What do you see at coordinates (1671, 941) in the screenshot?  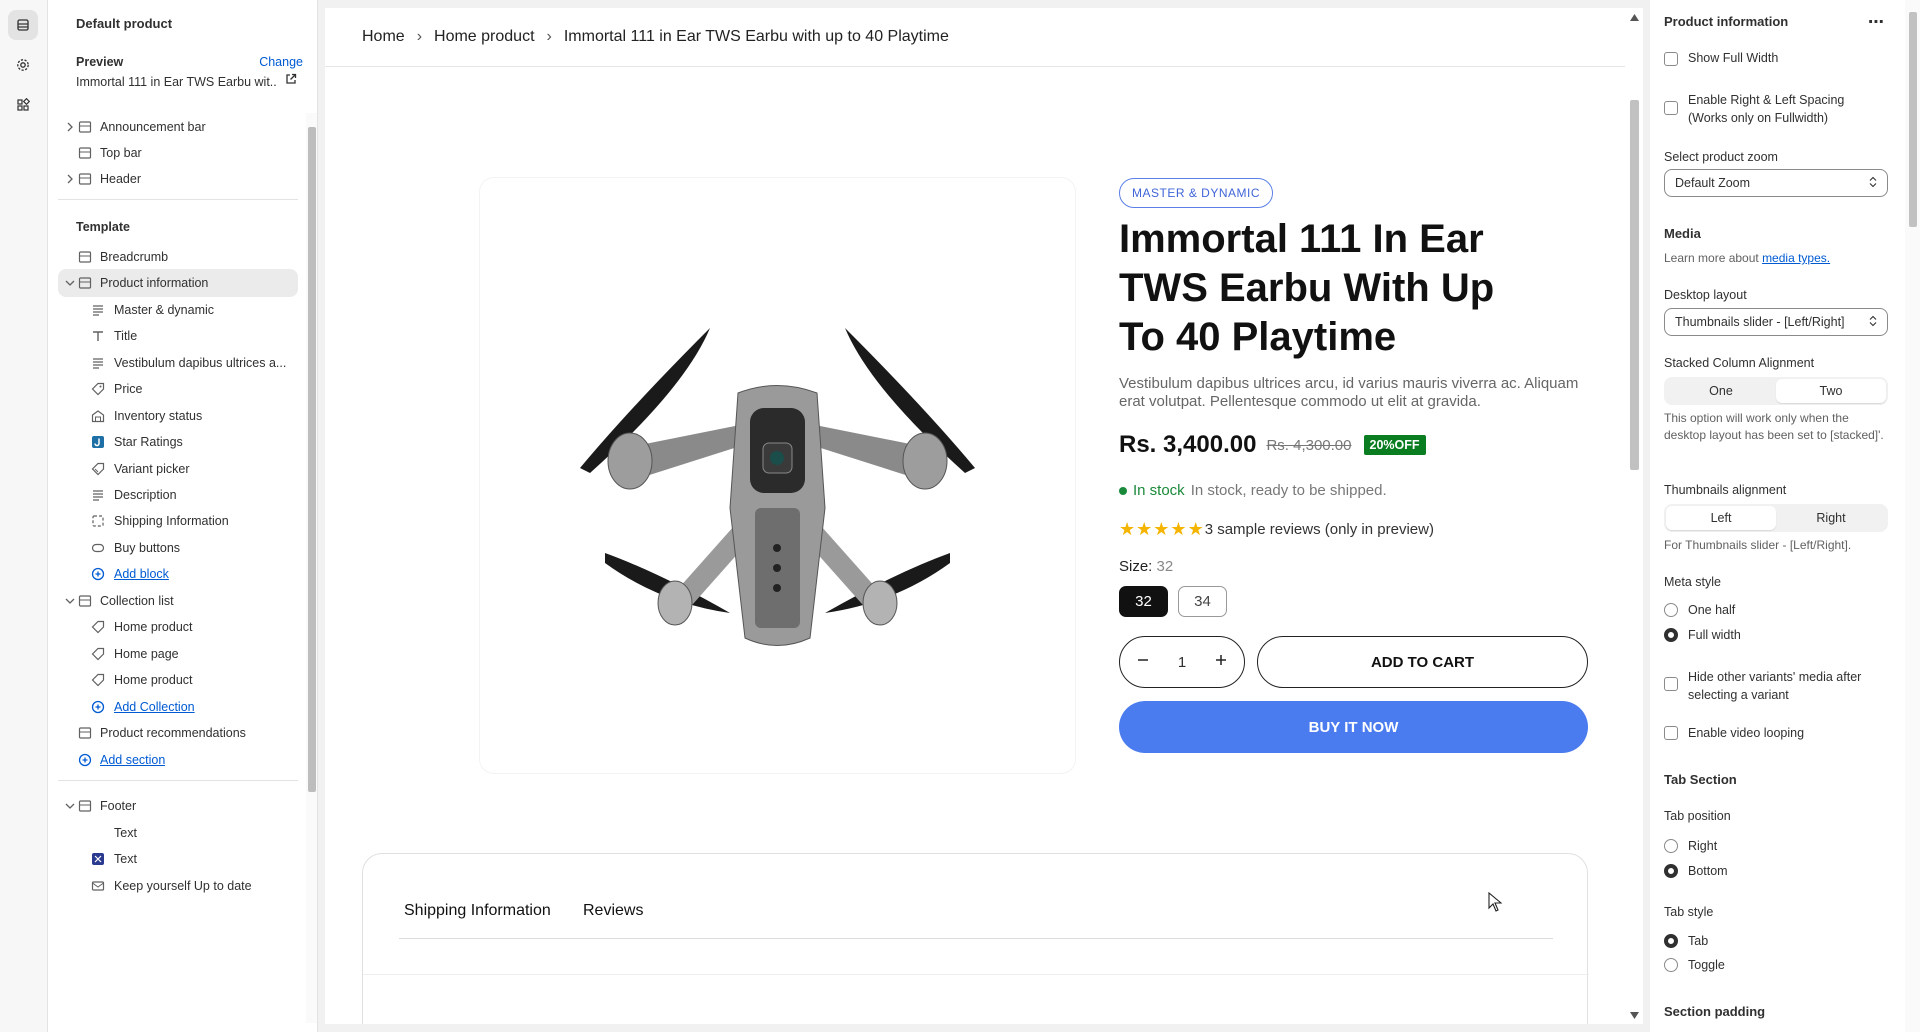 I see `tab-style-tab-radio` at bounding box center [1671, 941].